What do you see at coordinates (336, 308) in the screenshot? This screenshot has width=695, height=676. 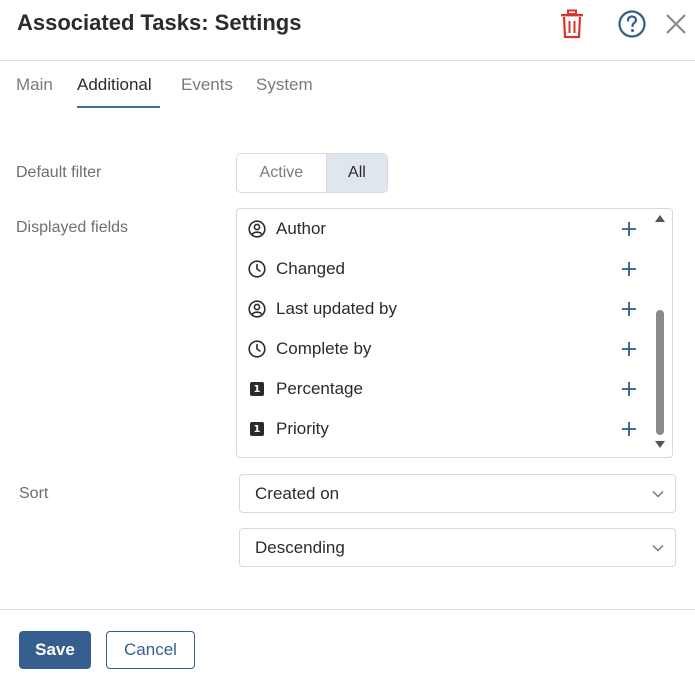 I see `field-label: Last updated by` at bounding box center [336, 308].